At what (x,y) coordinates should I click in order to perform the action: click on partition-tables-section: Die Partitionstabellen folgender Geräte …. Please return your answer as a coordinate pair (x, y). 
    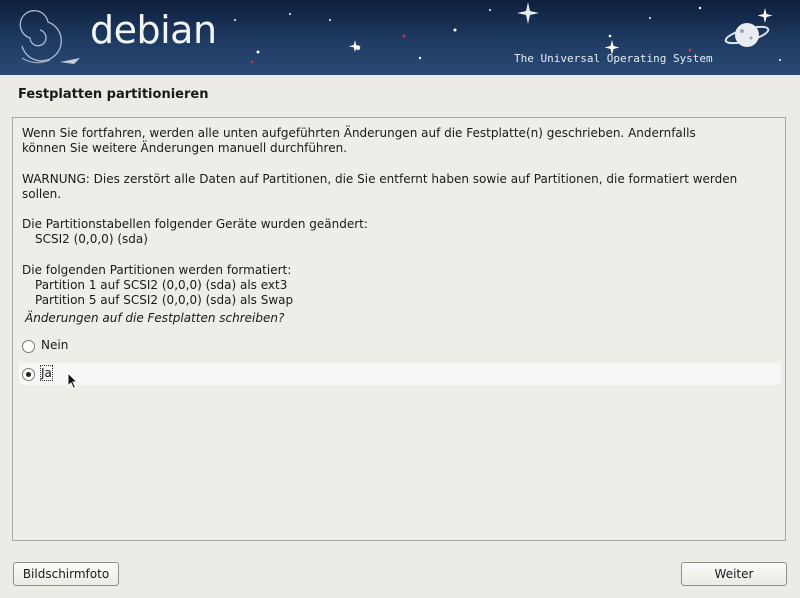
    Looking at the image, I should click on (397, 232).